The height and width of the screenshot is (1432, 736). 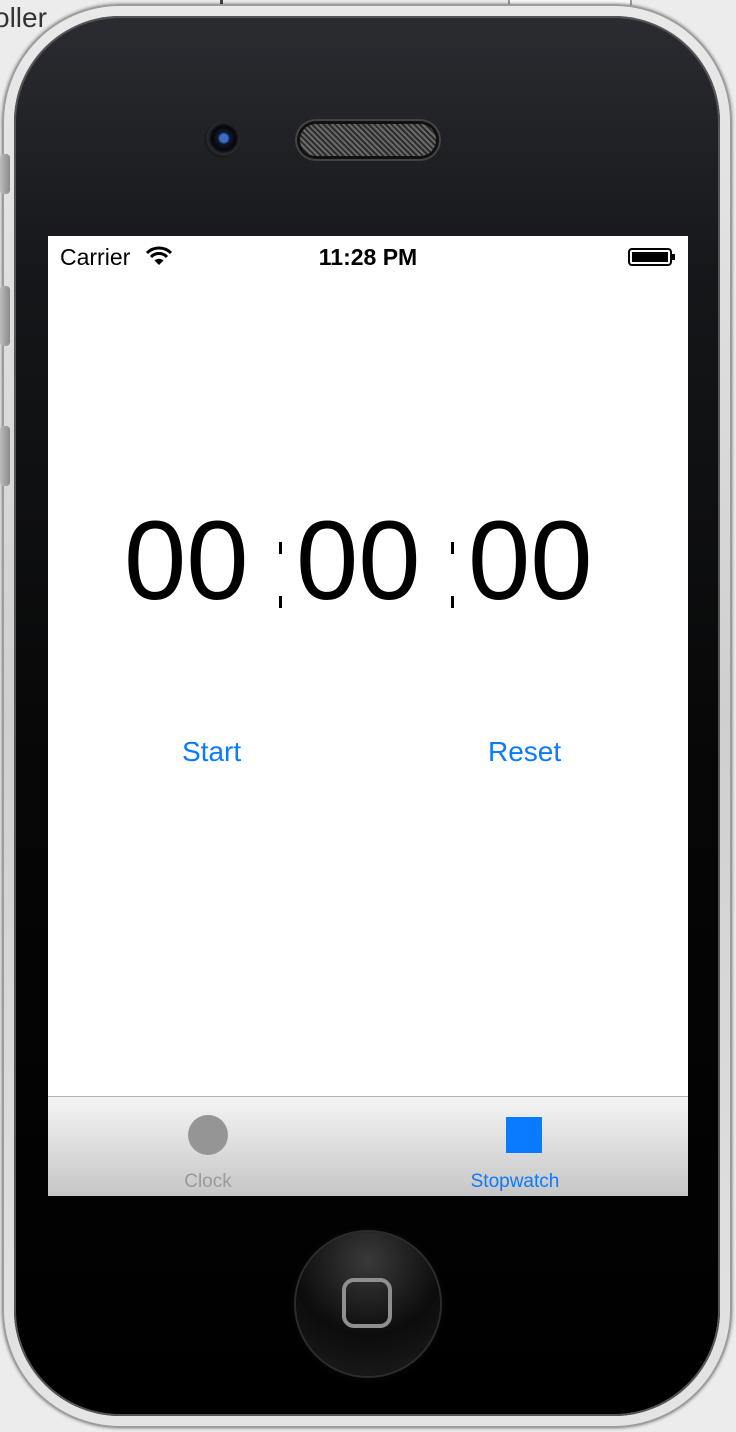 What do you see at coordinates (208, 1135) in the screenshot?
I see `circle-icon` at bounding box center [208, 1135].